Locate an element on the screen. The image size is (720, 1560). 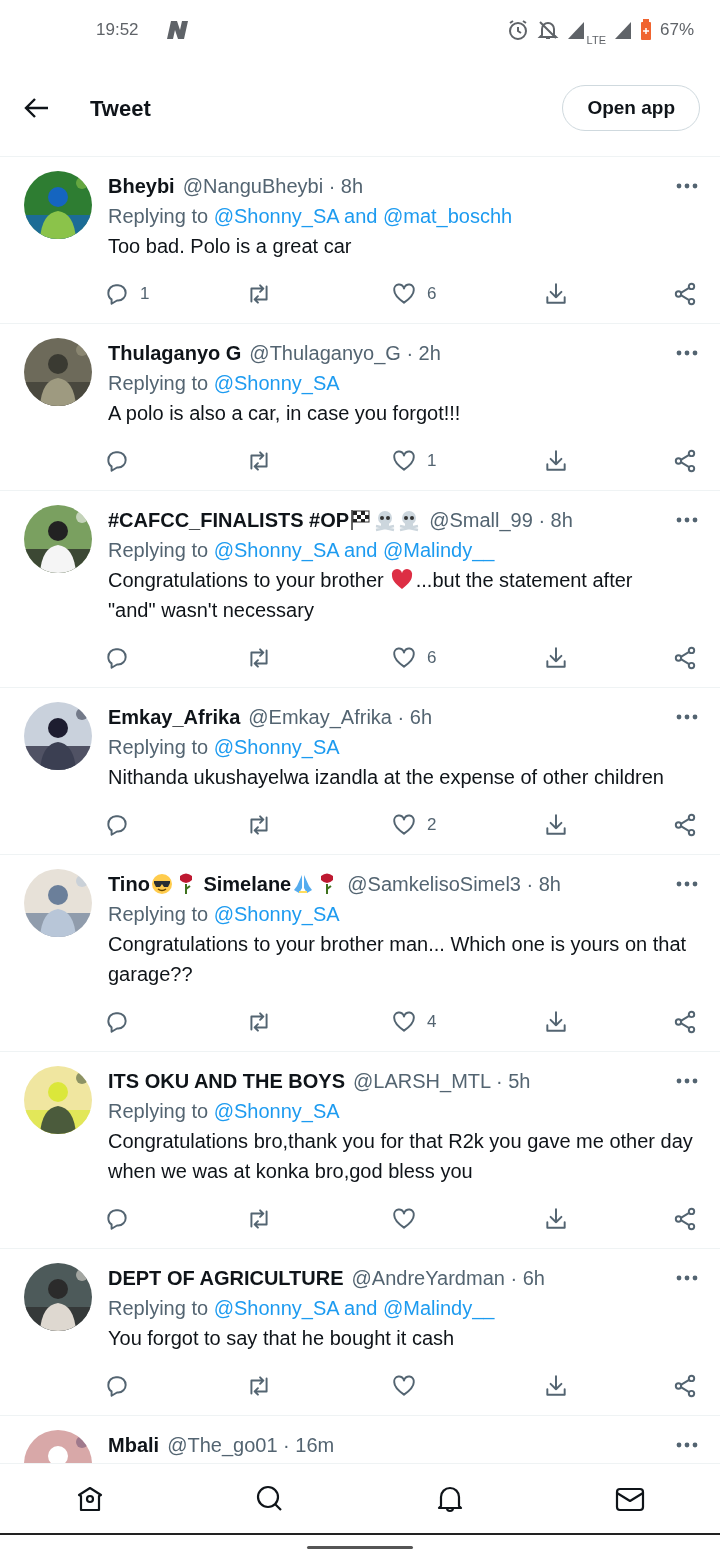
tweet-text: "and" wasn't necessary is located at coordinates (211, 610).